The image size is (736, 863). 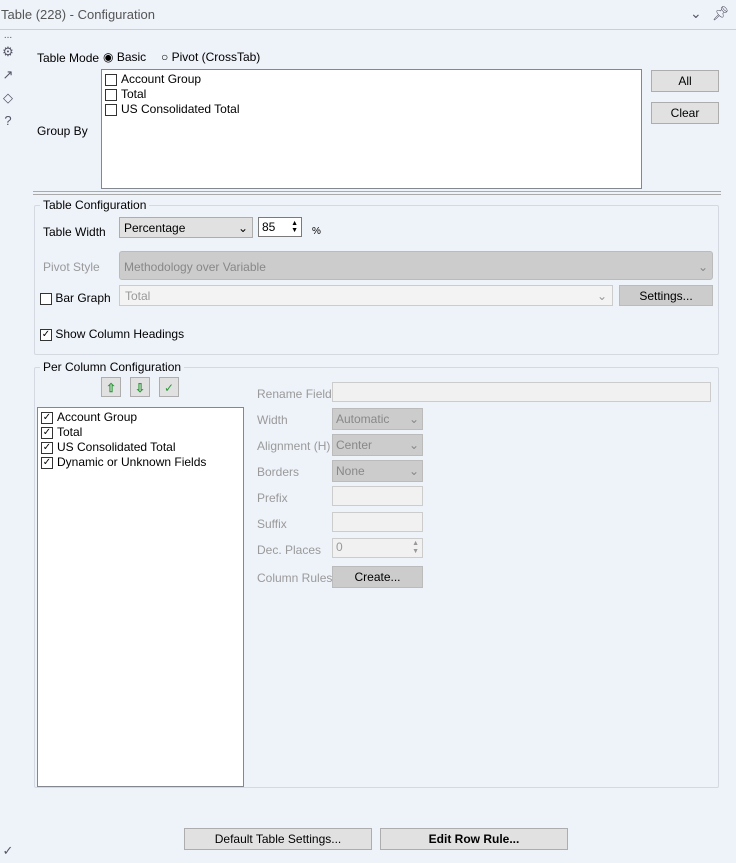 What do you see at coordinates (95, 205) in the screenshot?
I see `table-configuration-legend: Table Configuration` at bounding box center [95, 205].